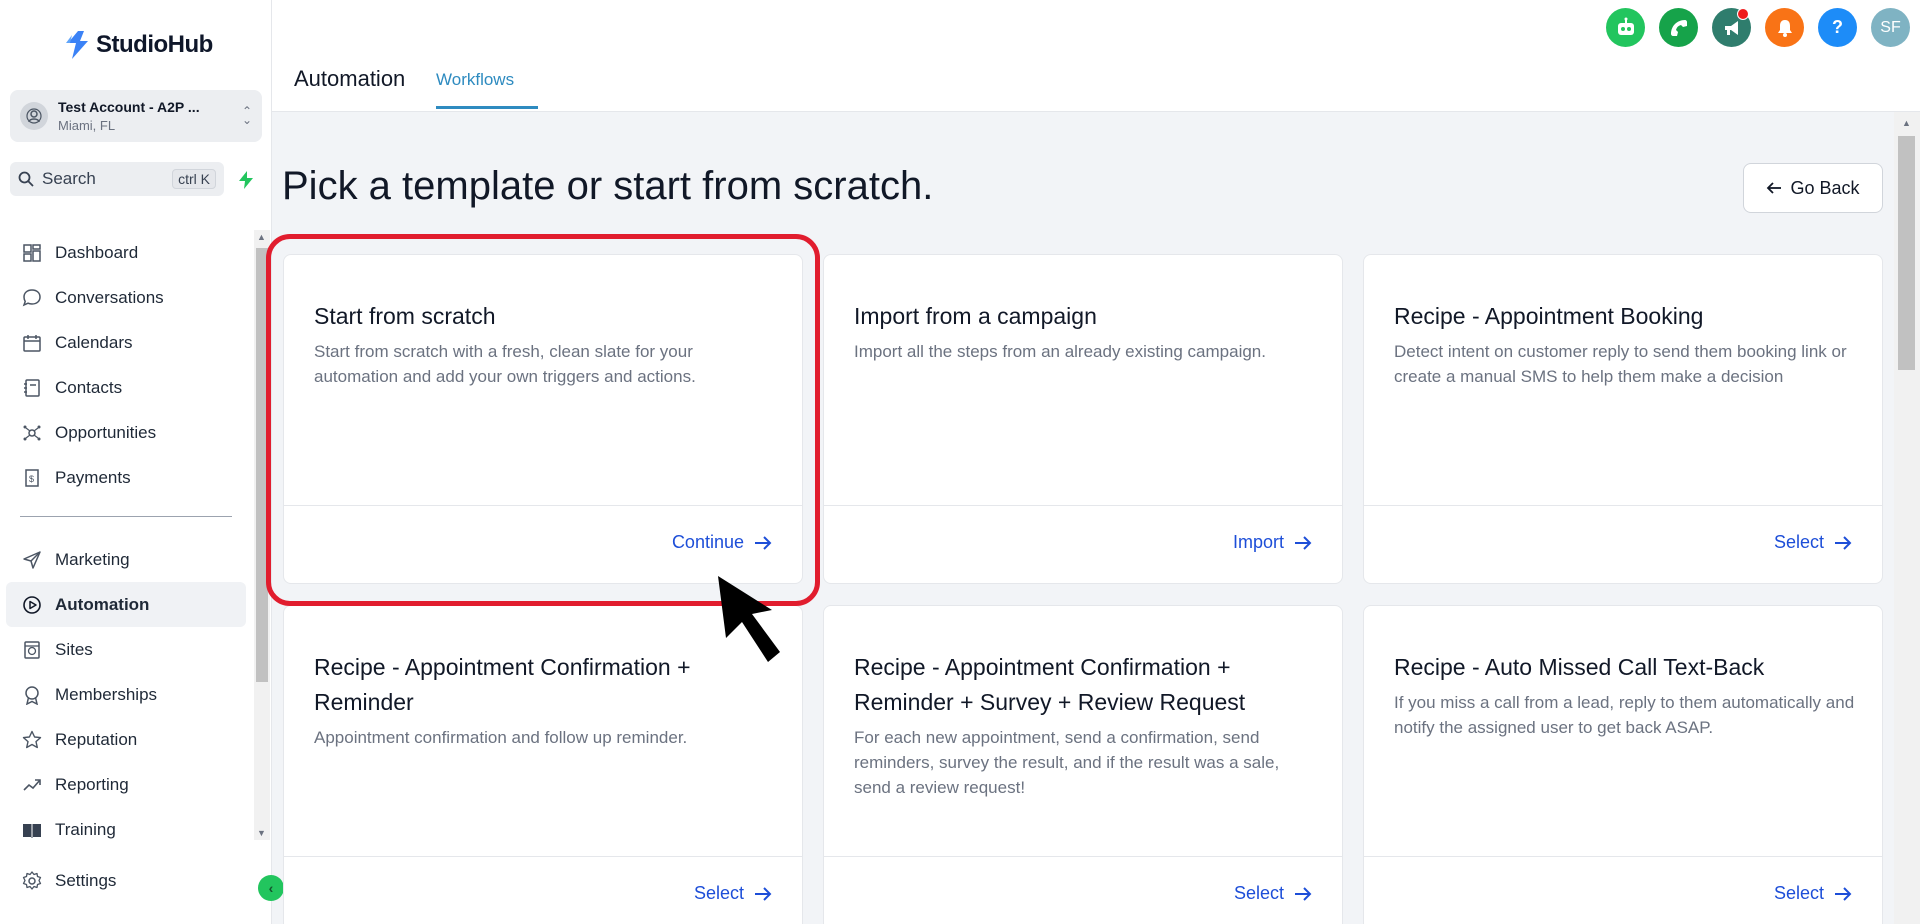 This screenshot has height=924, width=1920. What do you see at coordinates (1784, 27) in the screenshot?
I see `notifications-button` at bounding box center [1784, 27].